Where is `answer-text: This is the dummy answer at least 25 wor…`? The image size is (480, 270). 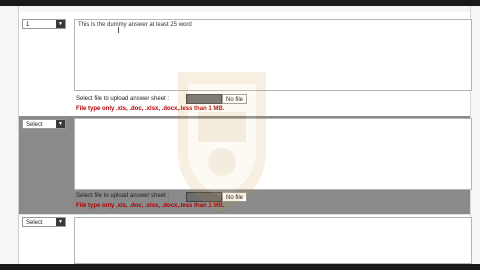 answer-text: This is the dummy answer at least 25 wor… is located at coordinates (135, 25).